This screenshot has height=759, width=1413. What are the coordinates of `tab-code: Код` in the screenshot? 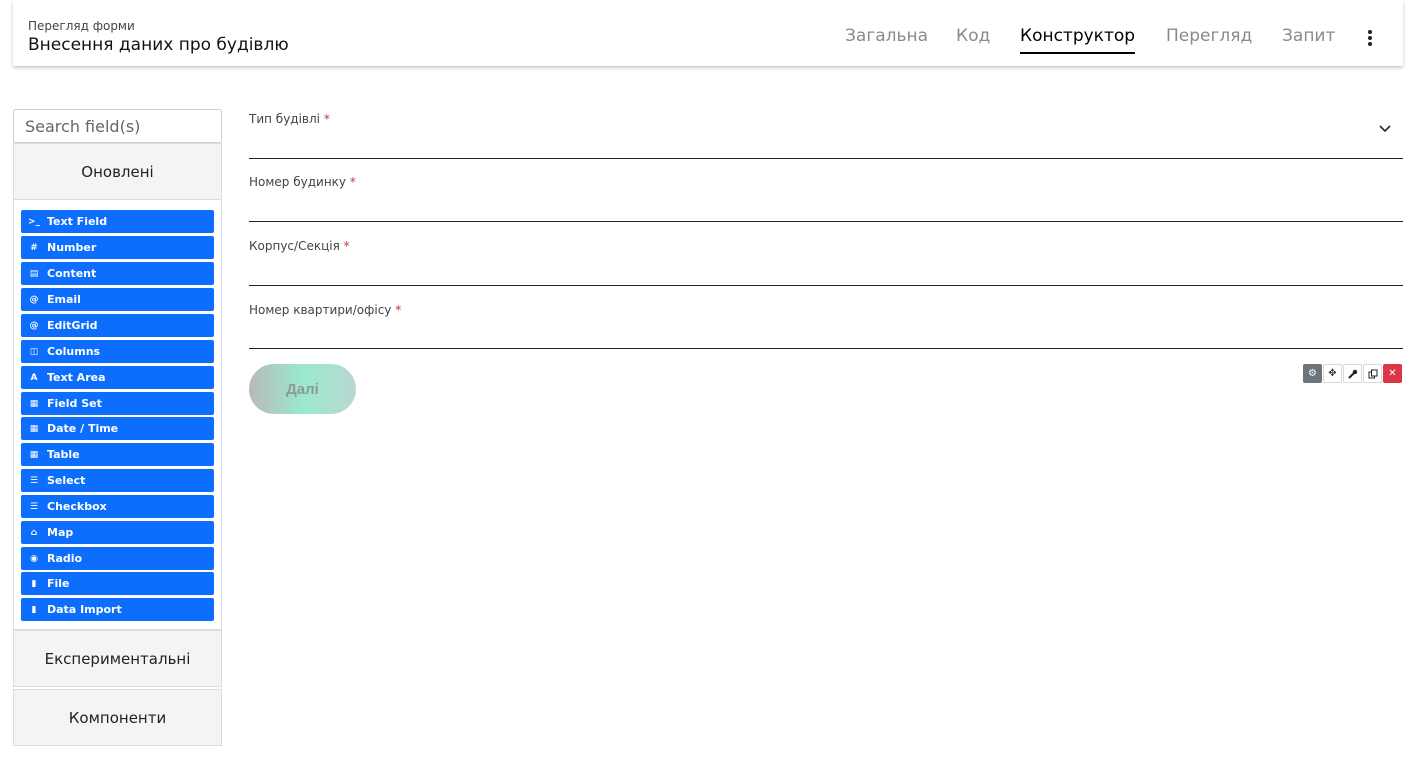 It's located at (973, 36).